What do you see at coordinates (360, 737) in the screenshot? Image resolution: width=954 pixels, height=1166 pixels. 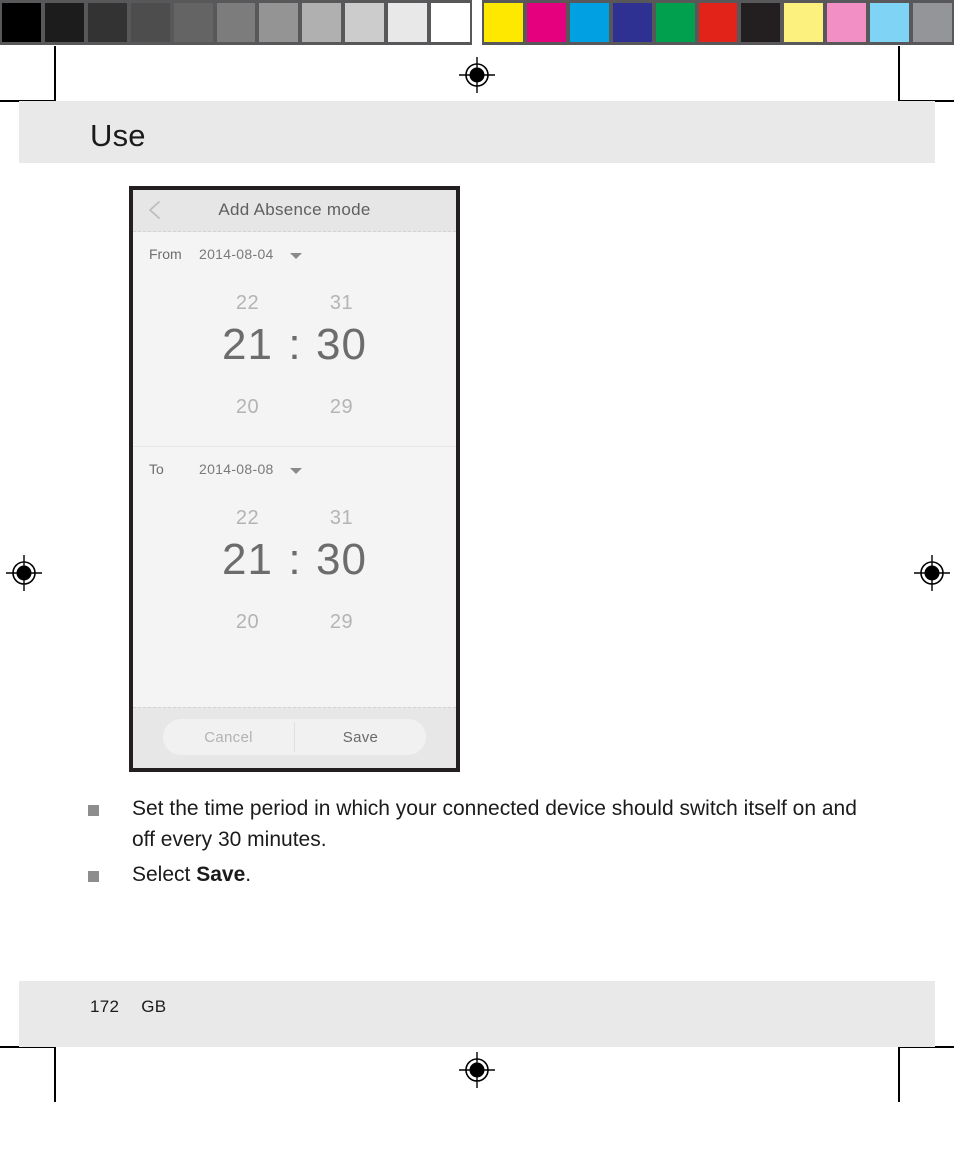 I see `save-button: Save` at bounding box center [360, 737].